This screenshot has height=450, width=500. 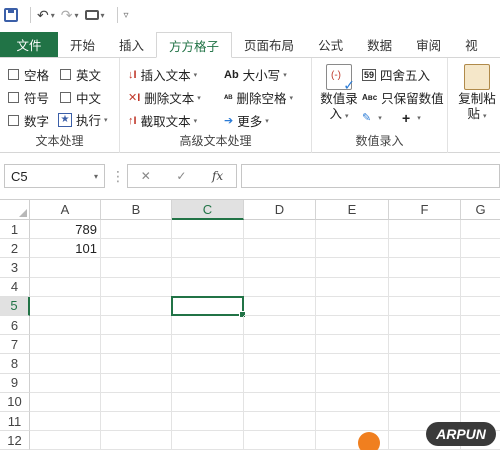 I want to click on cell-b1, so click(x=136, y=230).